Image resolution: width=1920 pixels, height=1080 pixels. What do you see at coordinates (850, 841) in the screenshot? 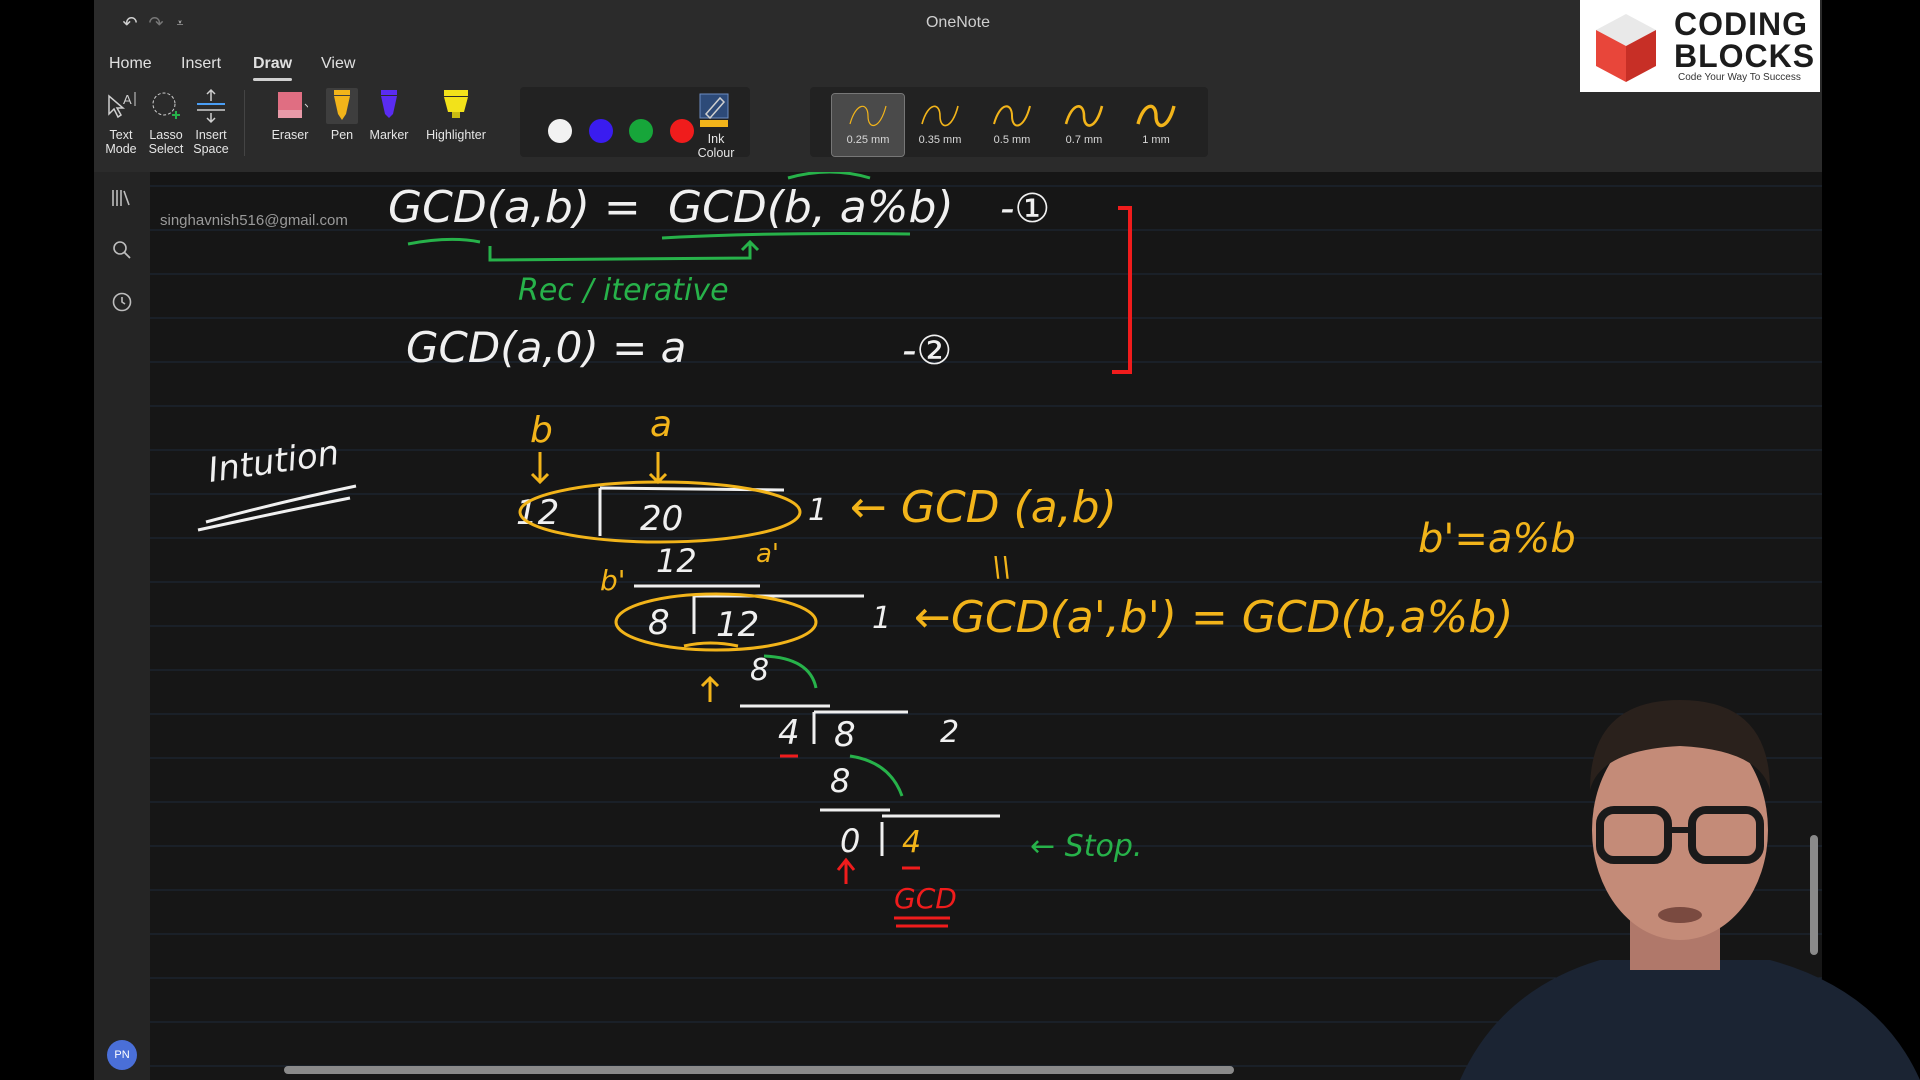
I see `ink-d4-divisor: 0` at bounding box center [850, 841].